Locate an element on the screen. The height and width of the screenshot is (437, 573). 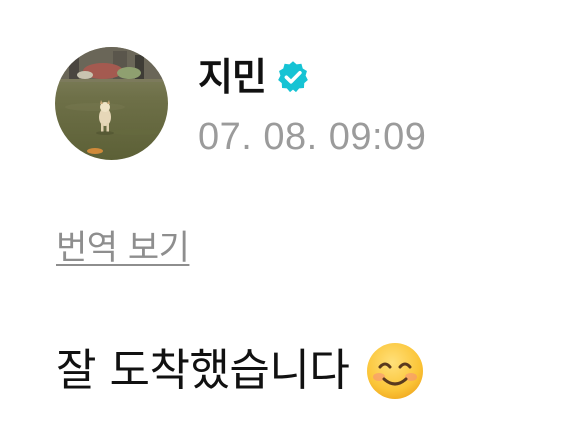
smiling-face-emoji-icon is located at coordinates (395, 371).